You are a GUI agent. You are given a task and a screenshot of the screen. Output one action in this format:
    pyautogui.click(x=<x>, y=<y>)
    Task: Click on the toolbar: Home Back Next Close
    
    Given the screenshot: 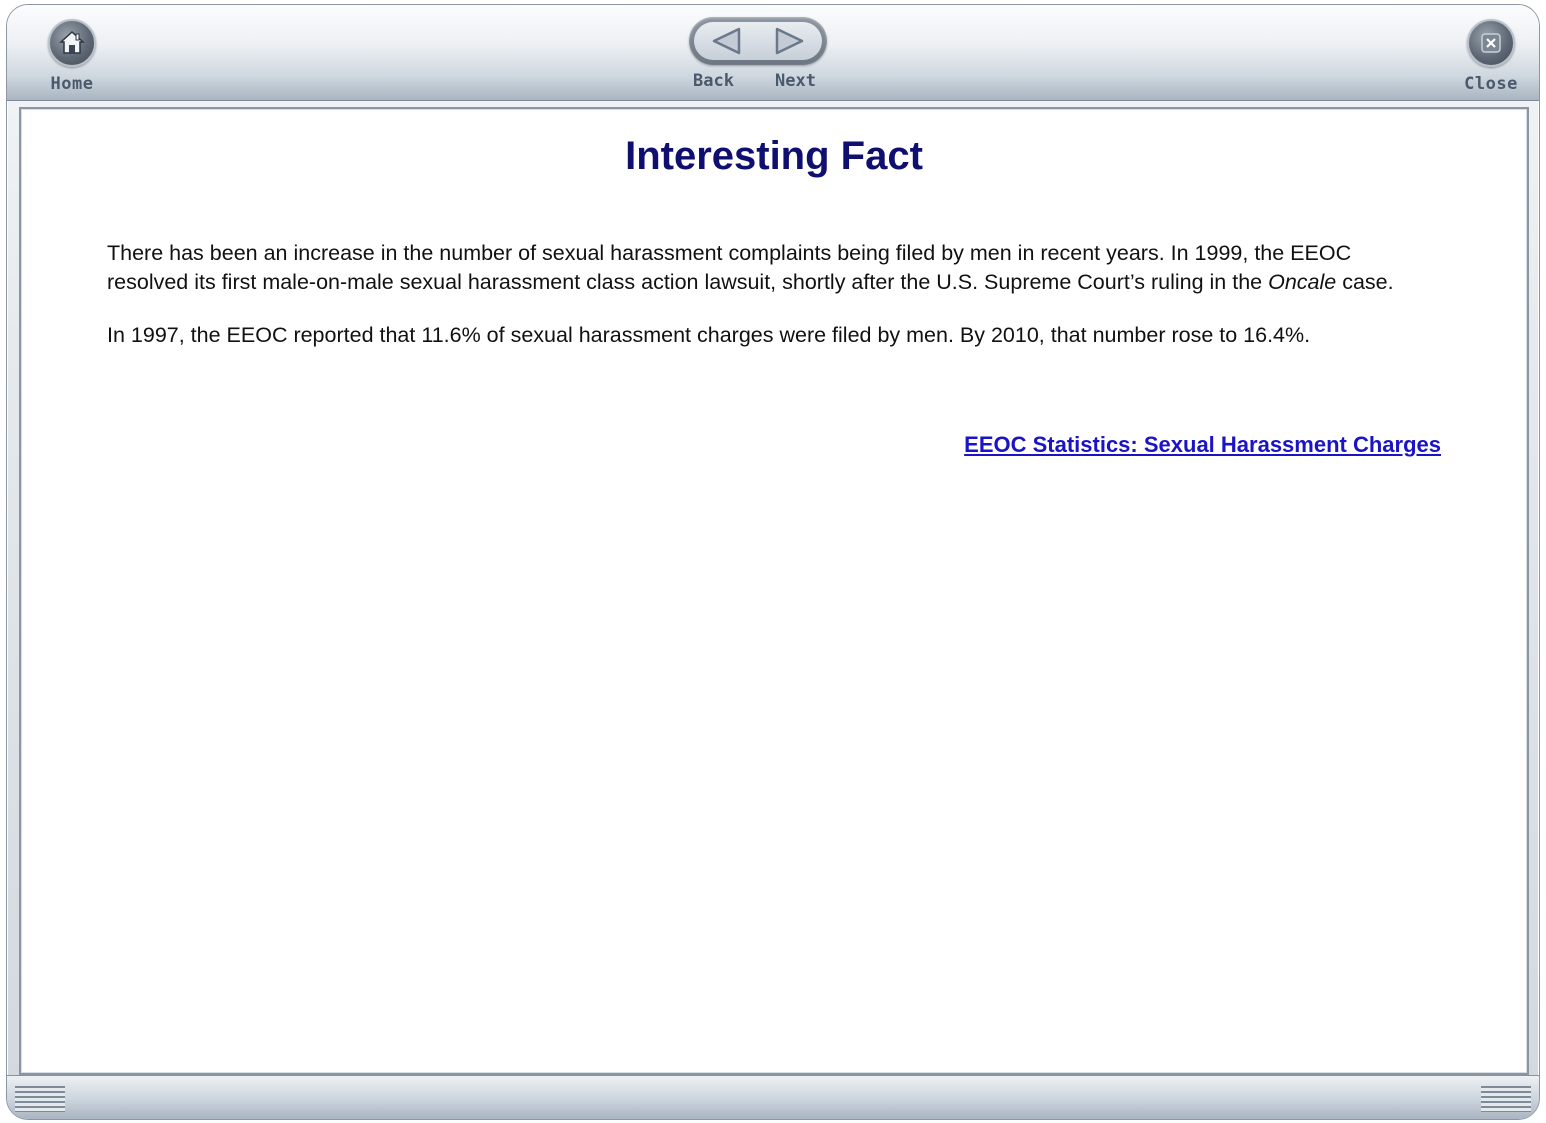 What is the action you would take?
    pyautogui.click(x=773, y=53)
    